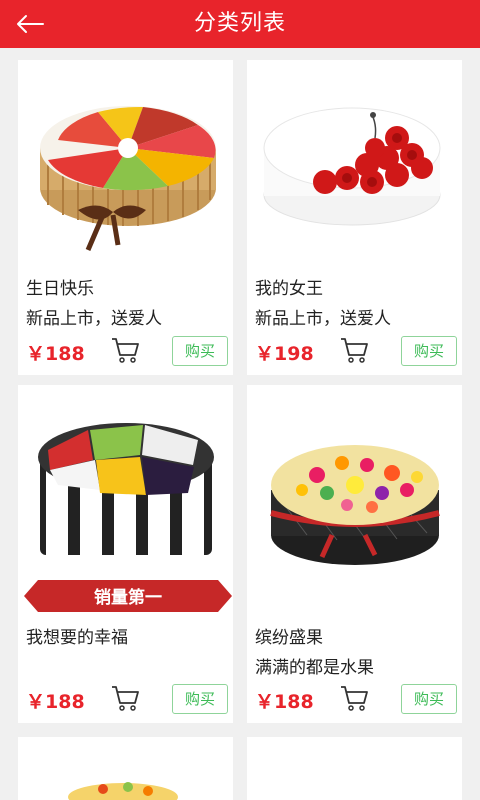  What do you see at coordinates (284, 354) in the screenshot?
I see `product-price: ￥198` at bounding box center [284, 354].